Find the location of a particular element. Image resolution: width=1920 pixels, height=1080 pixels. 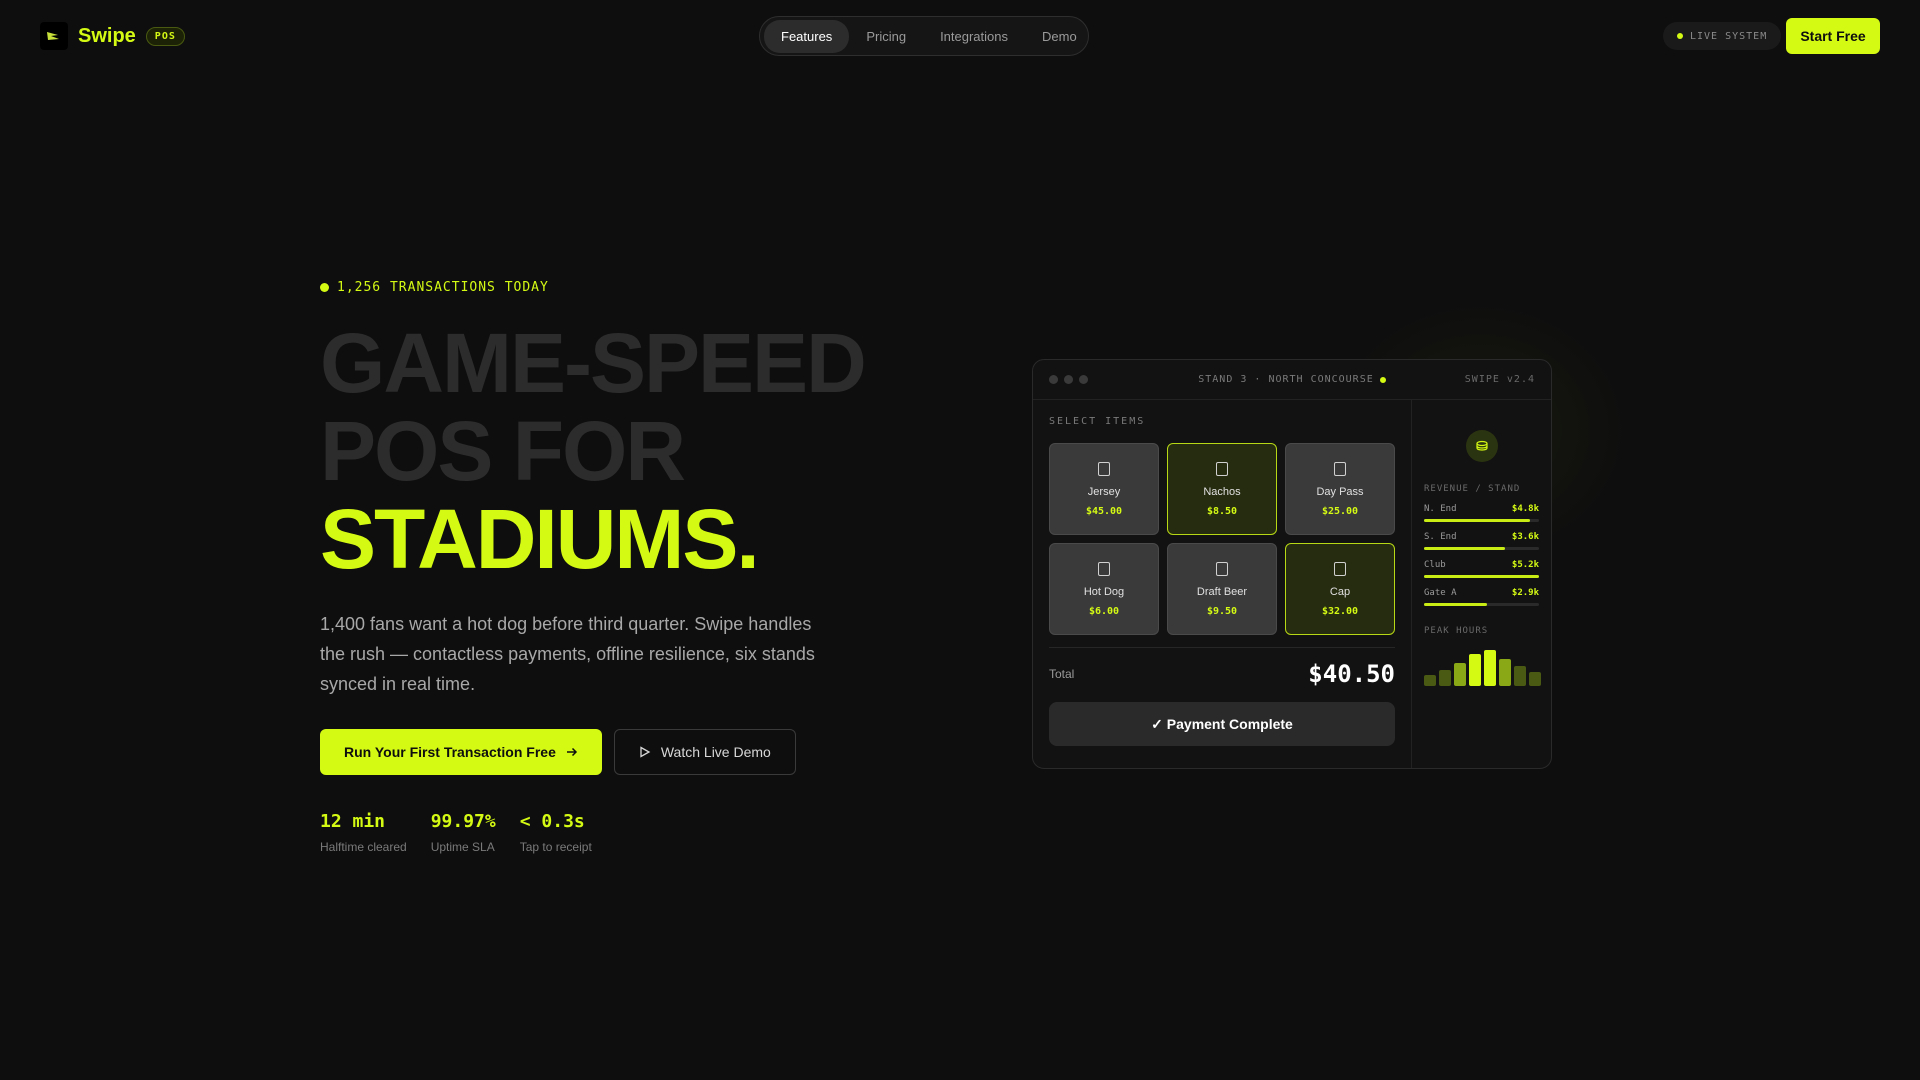

pos-badge: POS is located at coordinates (165, 36).